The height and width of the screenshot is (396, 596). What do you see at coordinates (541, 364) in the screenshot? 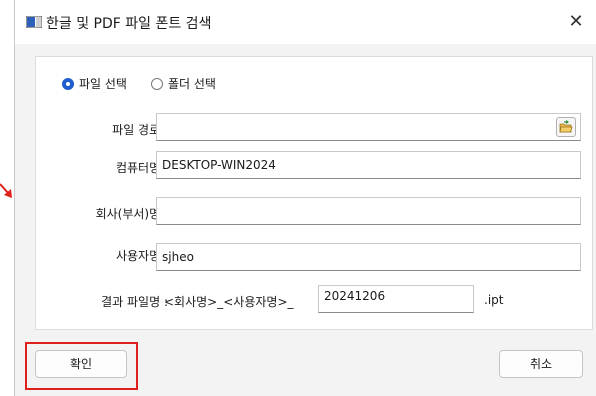
I see `cancel-button: 취소` at bounding box center [541, 364].